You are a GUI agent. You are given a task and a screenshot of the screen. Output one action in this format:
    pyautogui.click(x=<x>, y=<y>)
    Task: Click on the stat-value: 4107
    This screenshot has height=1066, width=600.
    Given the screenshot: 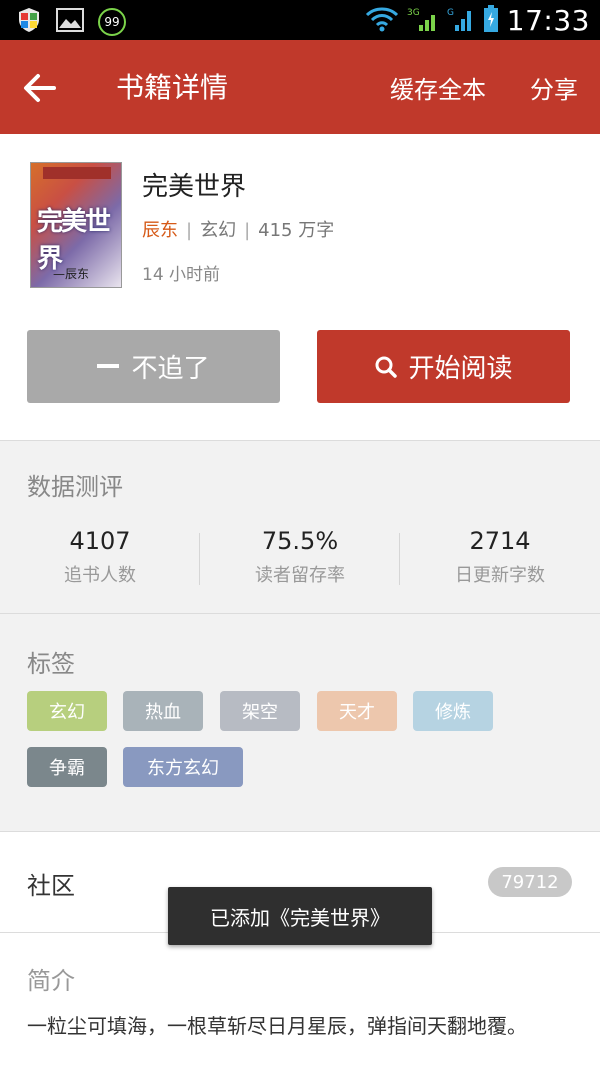 What is the action you would take?
    pyautogui.click(x=100, y=541)
    